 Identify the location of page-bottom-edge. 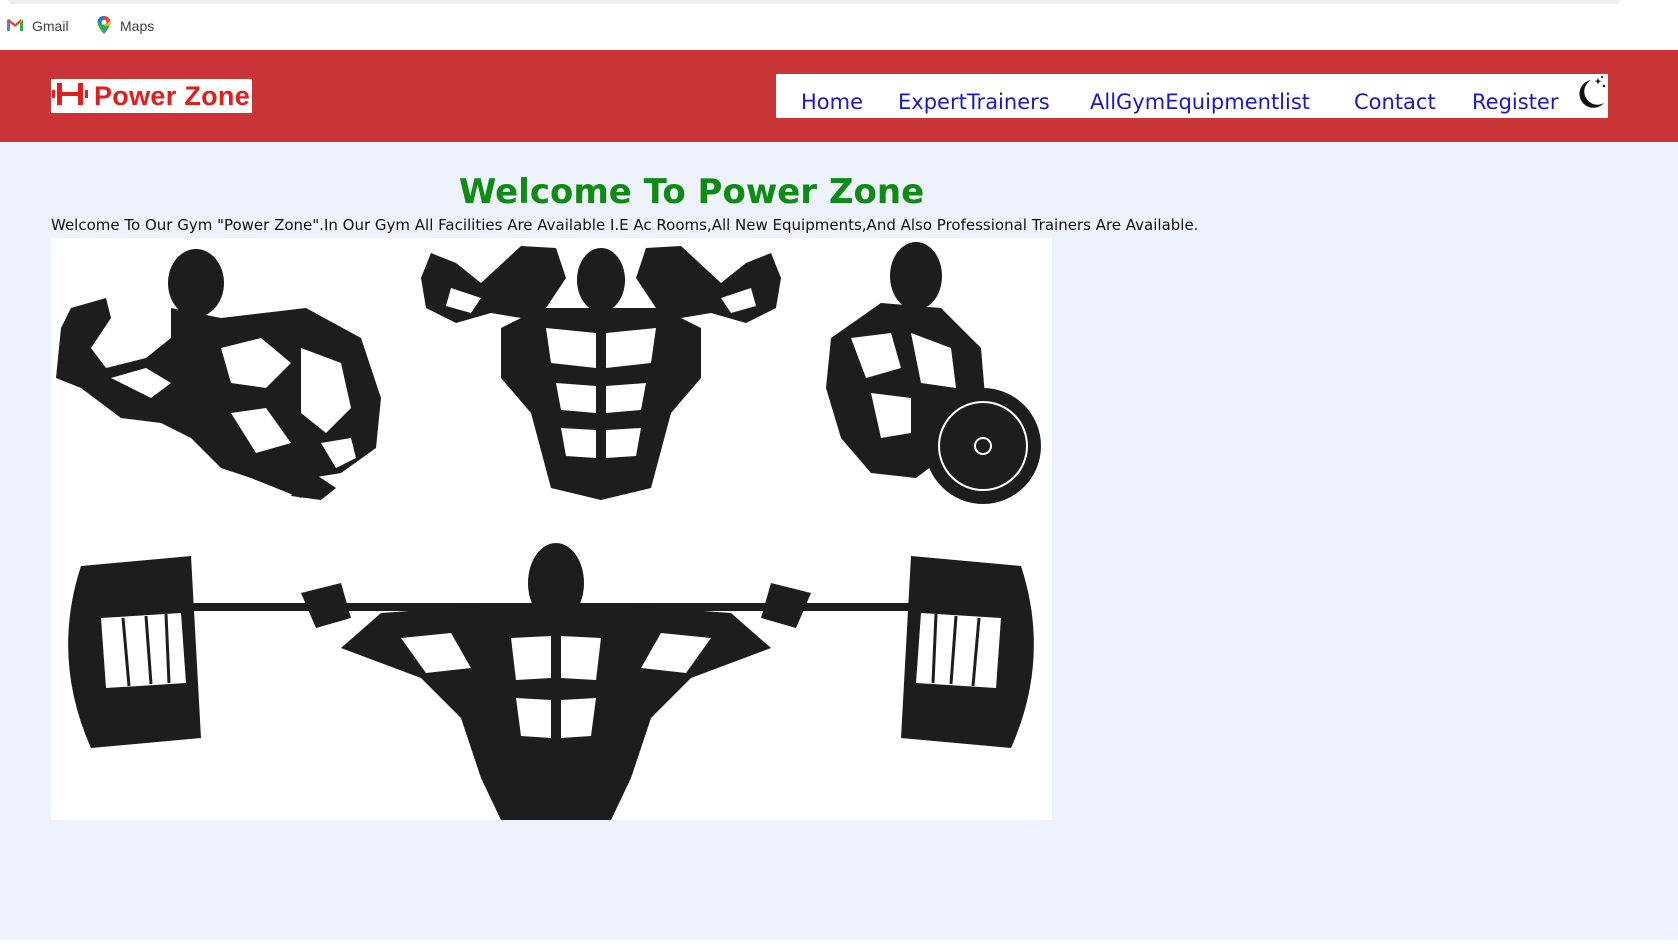
(839, 942).